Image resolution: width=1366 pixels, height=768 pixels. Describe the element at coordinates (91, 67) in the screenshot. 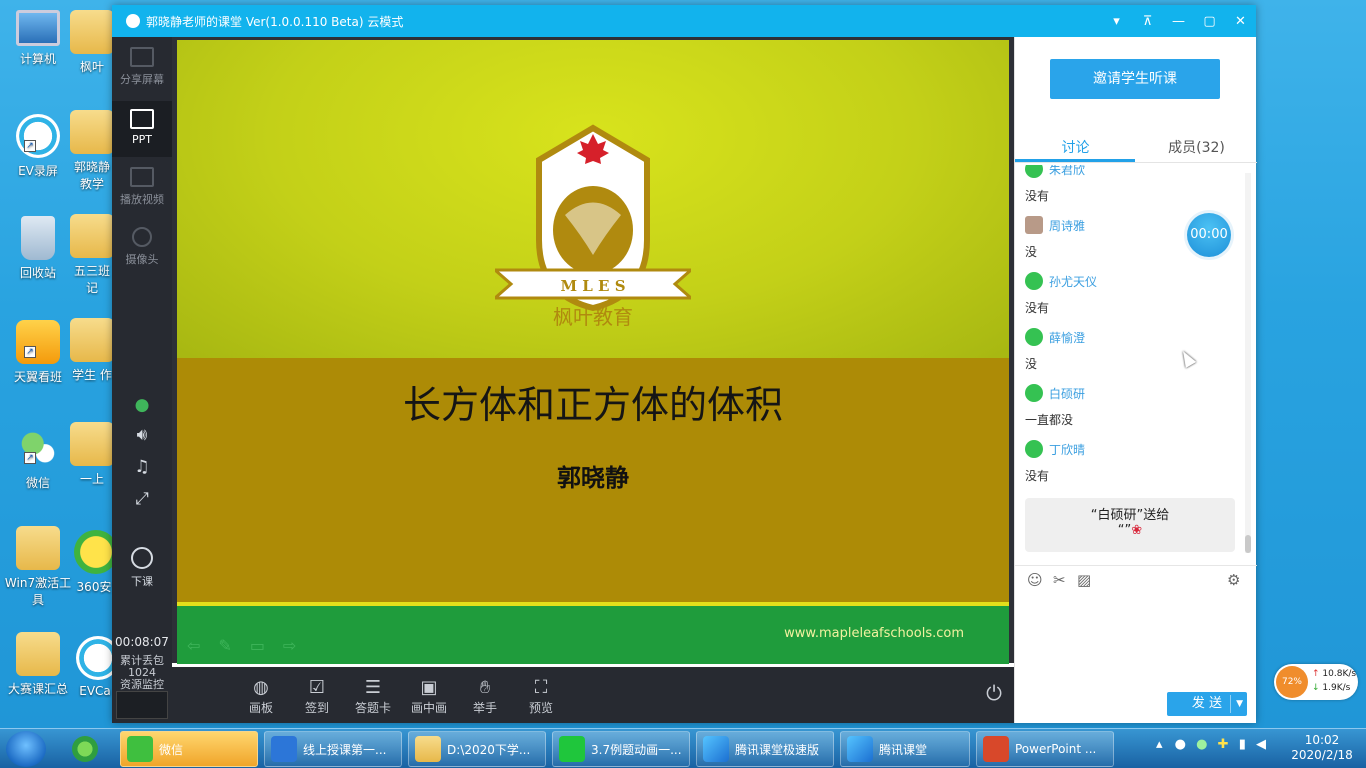

I see `desktop-icon-label: 枫叶` at that location.